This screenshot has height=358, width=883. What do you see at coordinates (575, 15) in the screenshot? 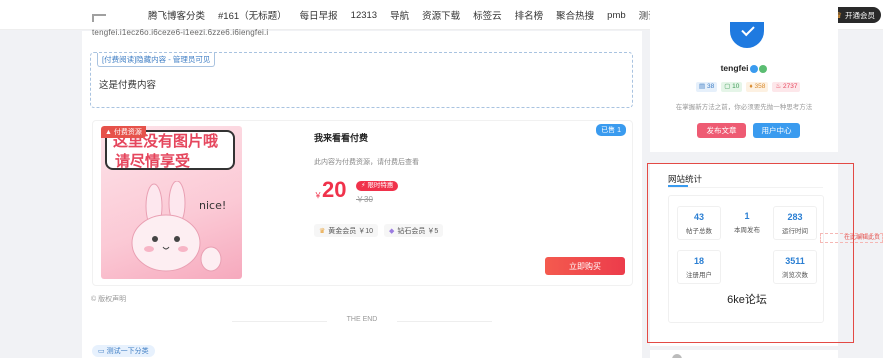
I see `nav-item-hot-search: 聚合热搜` at bounding box center [575, 15].